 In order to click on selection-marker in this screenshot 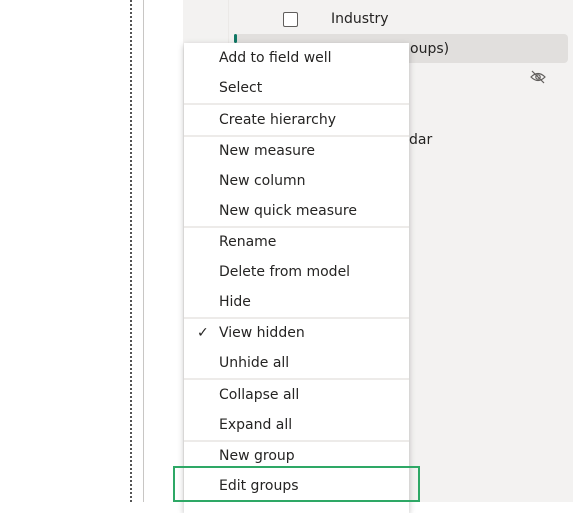, I will do `click(235, 38)`.